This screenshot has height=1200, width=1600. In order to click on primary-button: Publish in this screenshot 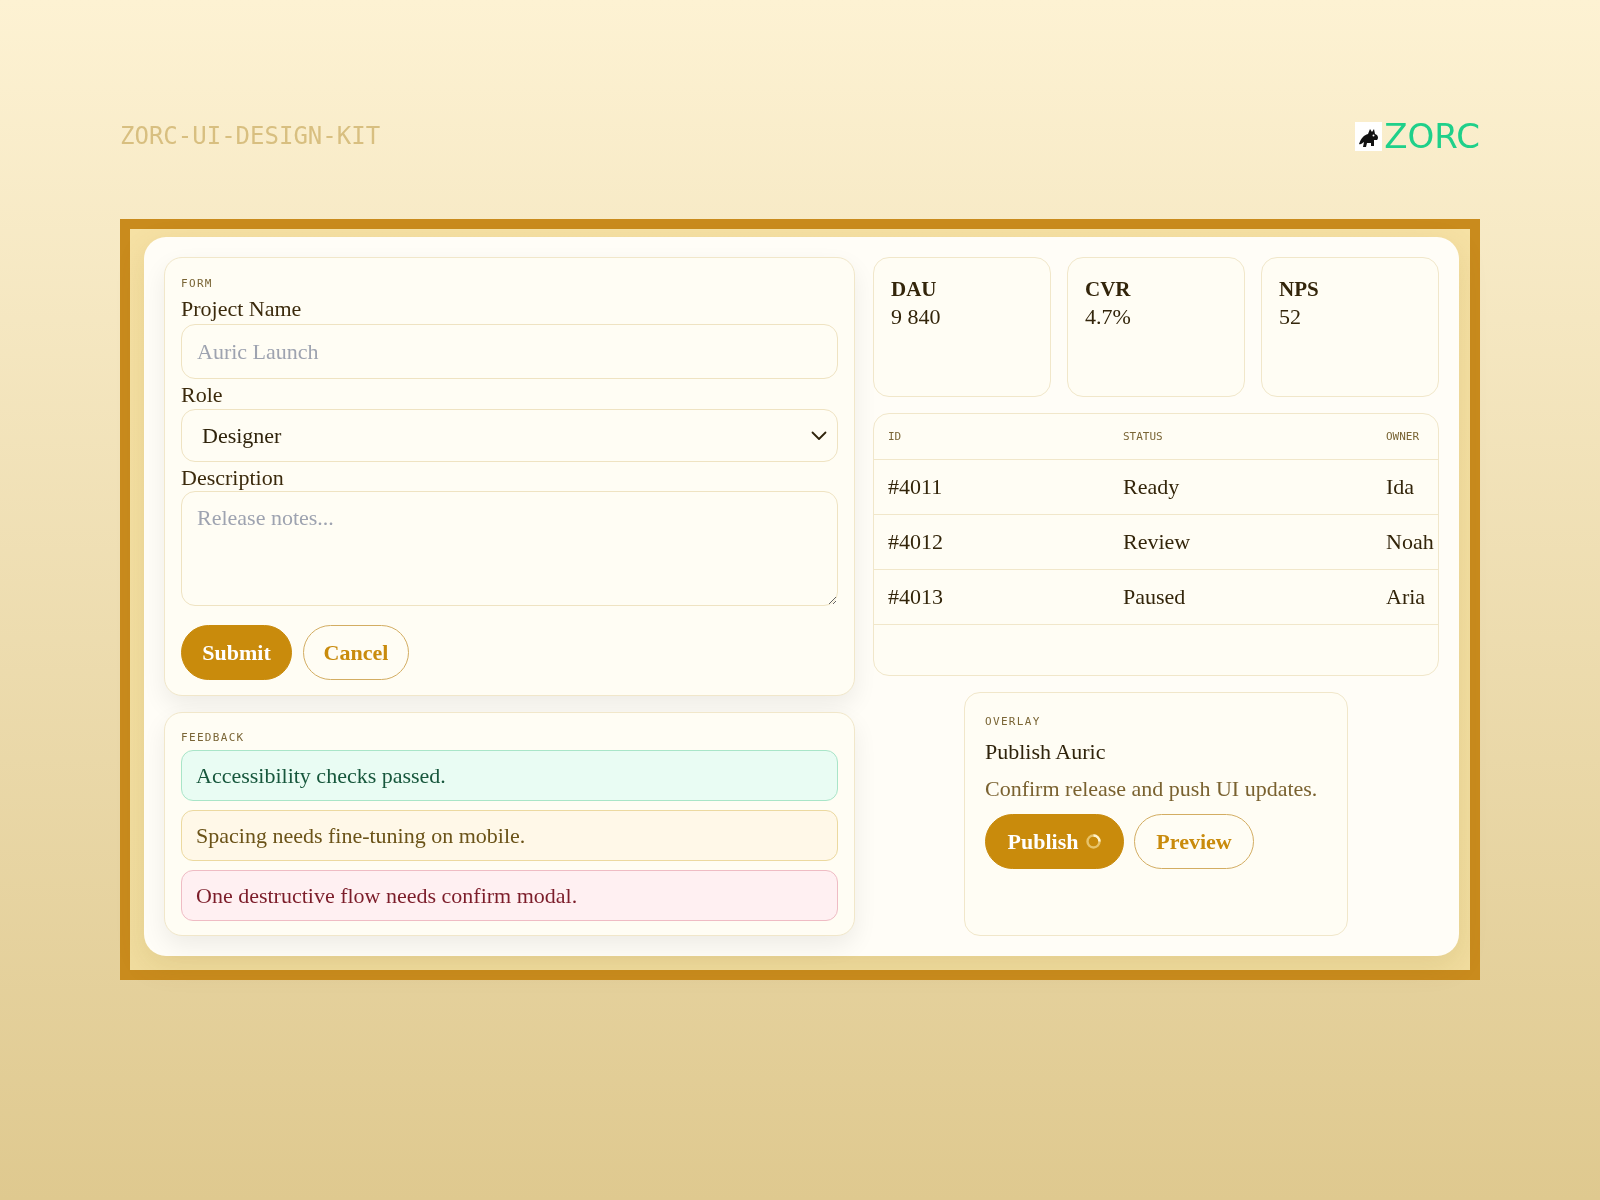, I will do `click(1054, 841)`.